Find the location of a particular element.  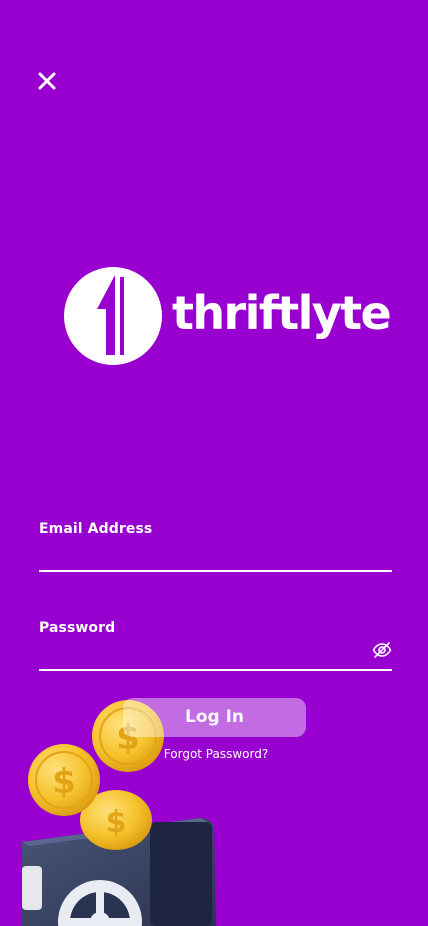

toggle-password-visibility is located at coordinates (382, 650).